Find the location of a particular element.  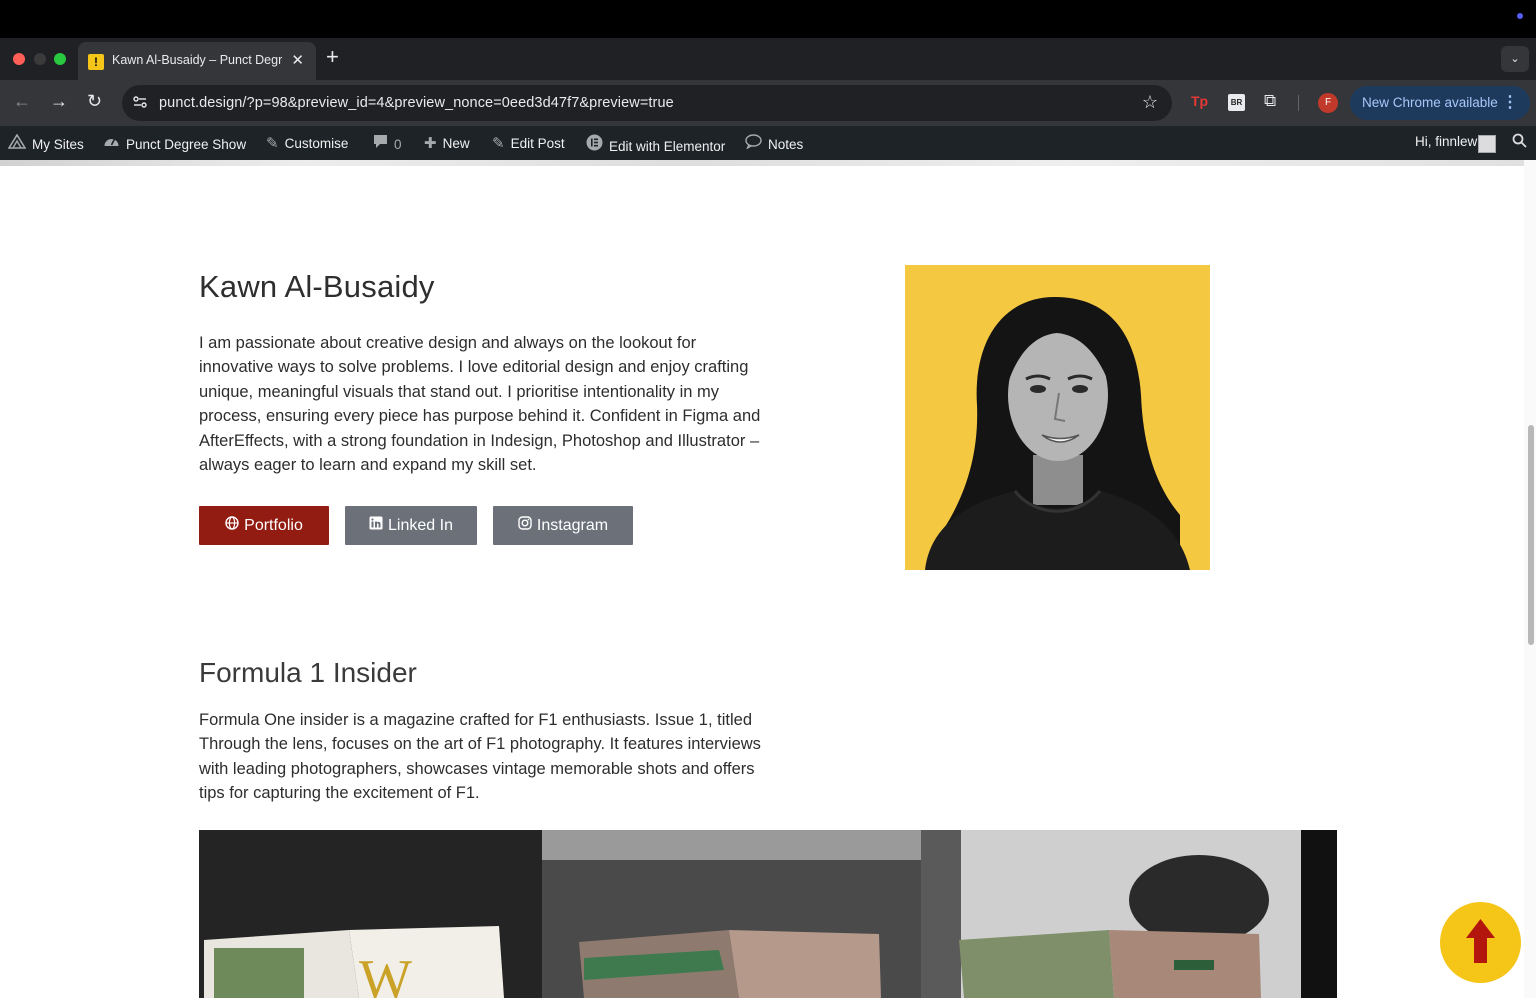

back-button: ← is located at coordinates (22, 101).